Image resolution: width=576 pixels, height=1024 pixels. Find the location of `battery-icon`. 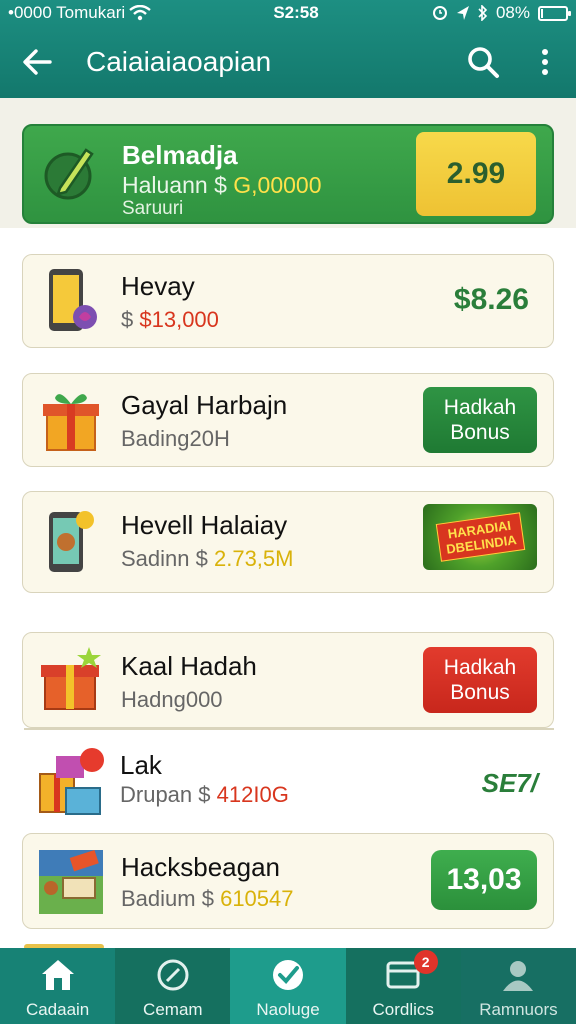

battery-icon is located at coordinates (554, 13).